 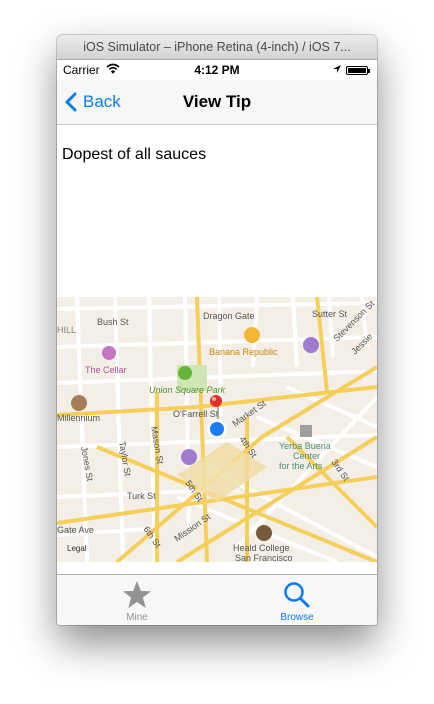 I want to click on tab-mine-label: Mine, so click(x=137, y=617).